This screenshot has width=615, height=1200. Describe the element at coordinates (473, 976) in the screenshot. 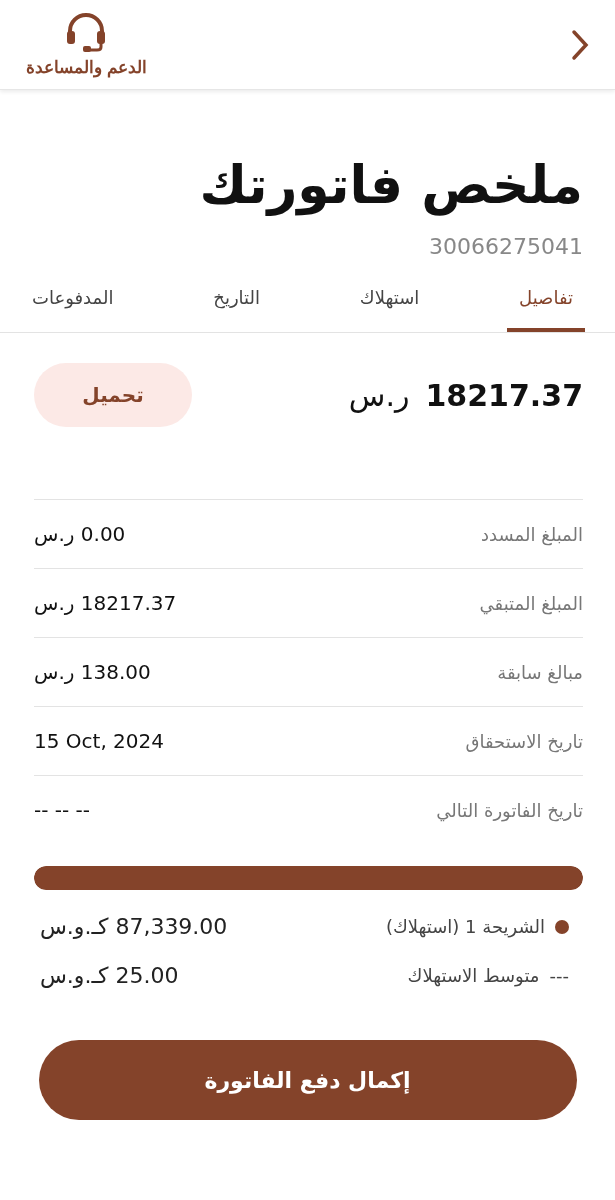

I see `legend-label: متوسط الاستهلاك` at that location.